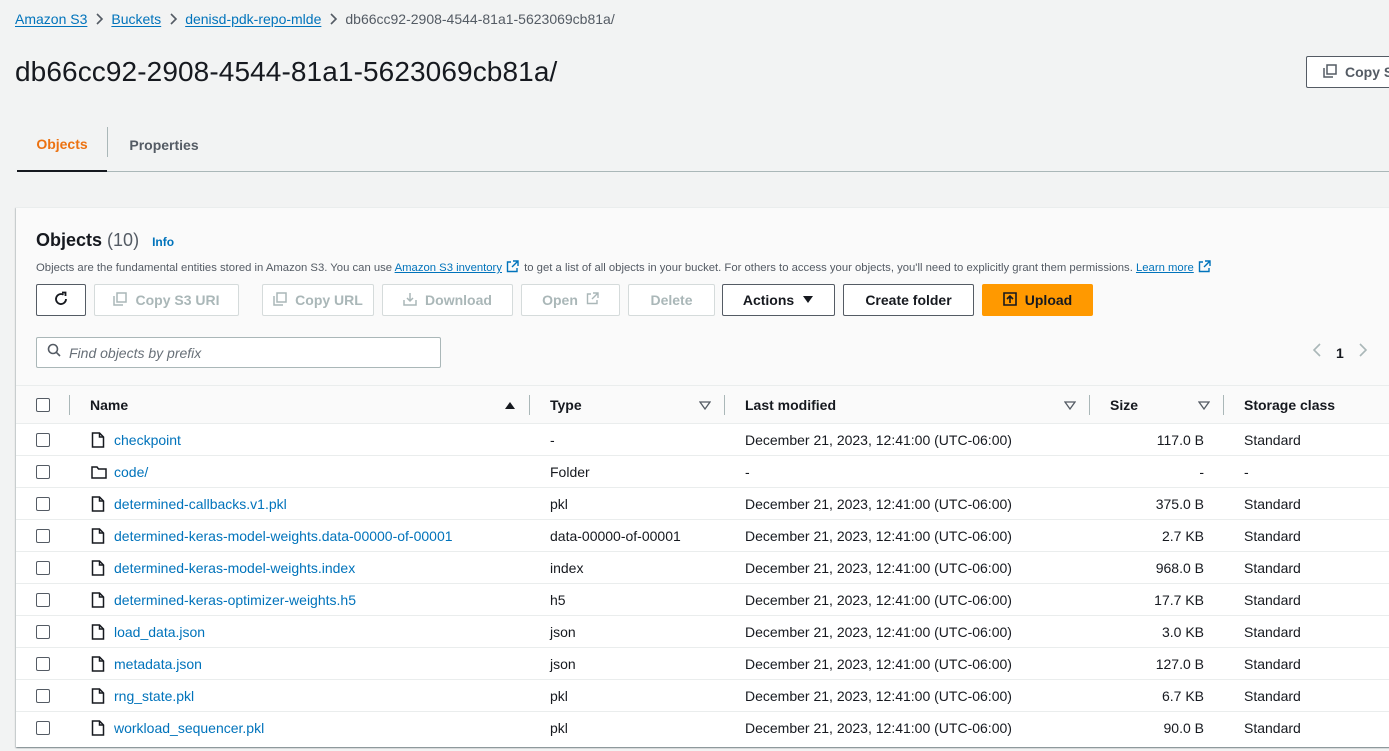 This screenshot has height=751, width=1389. Describe the element at coordinates (702, 472) in the screenshot. I see `table-row: code/ Folder - - -` at that location.